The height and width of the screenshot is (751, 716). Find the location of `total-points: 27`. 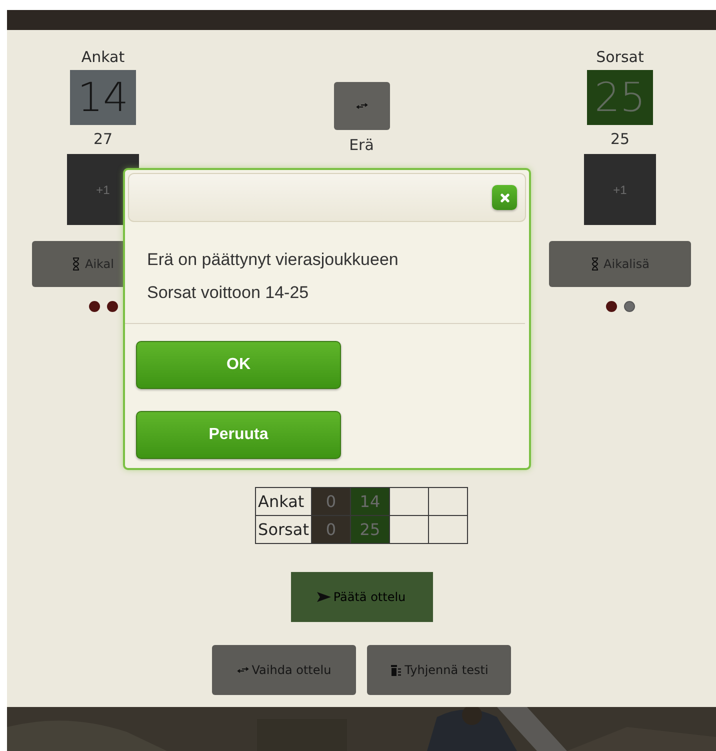

total-points: 27 is located at coordinates (103, 139).